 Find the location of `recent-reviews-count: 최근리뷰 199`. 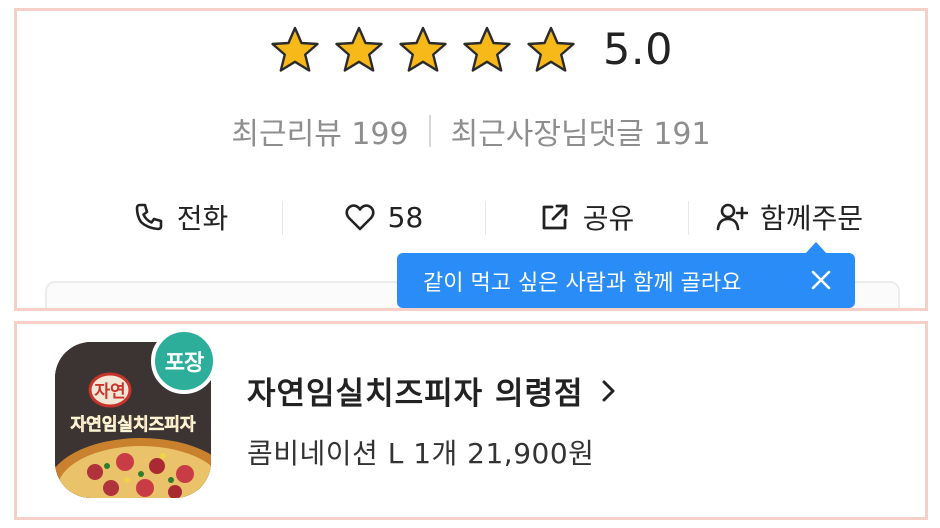

recent-reviews-count: 최근리뷰 199 is located at coordinates (319, 131).